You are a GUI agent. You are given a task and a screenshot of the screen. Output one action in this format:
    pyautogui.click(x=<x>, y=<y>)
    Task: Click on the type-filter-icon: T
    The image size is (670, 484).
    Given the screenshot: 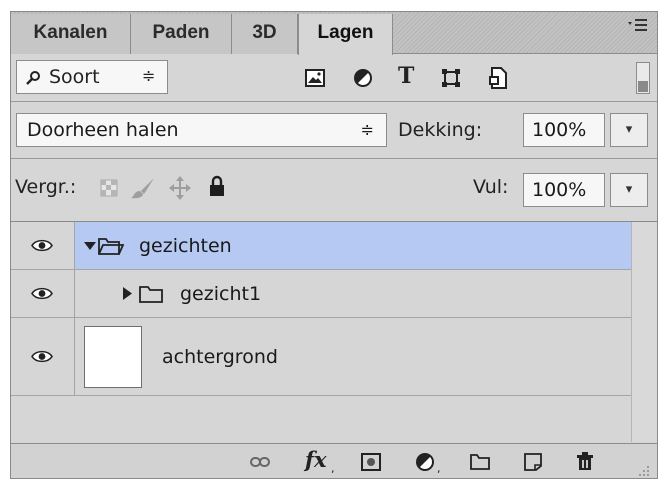 What is the action you would take?
    pyautogui.click(x=406, y=76)
    